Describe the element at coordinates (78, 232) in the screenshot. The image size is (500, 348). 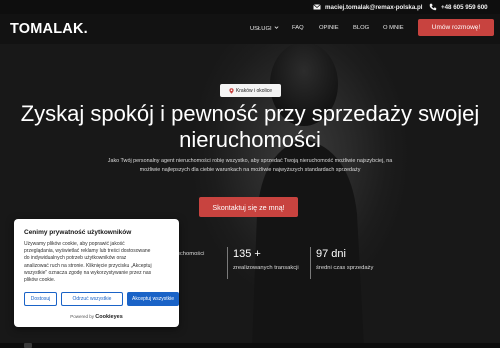
I see `cookie-banner-title: Cenimy prywatność użytkowników` at that location.